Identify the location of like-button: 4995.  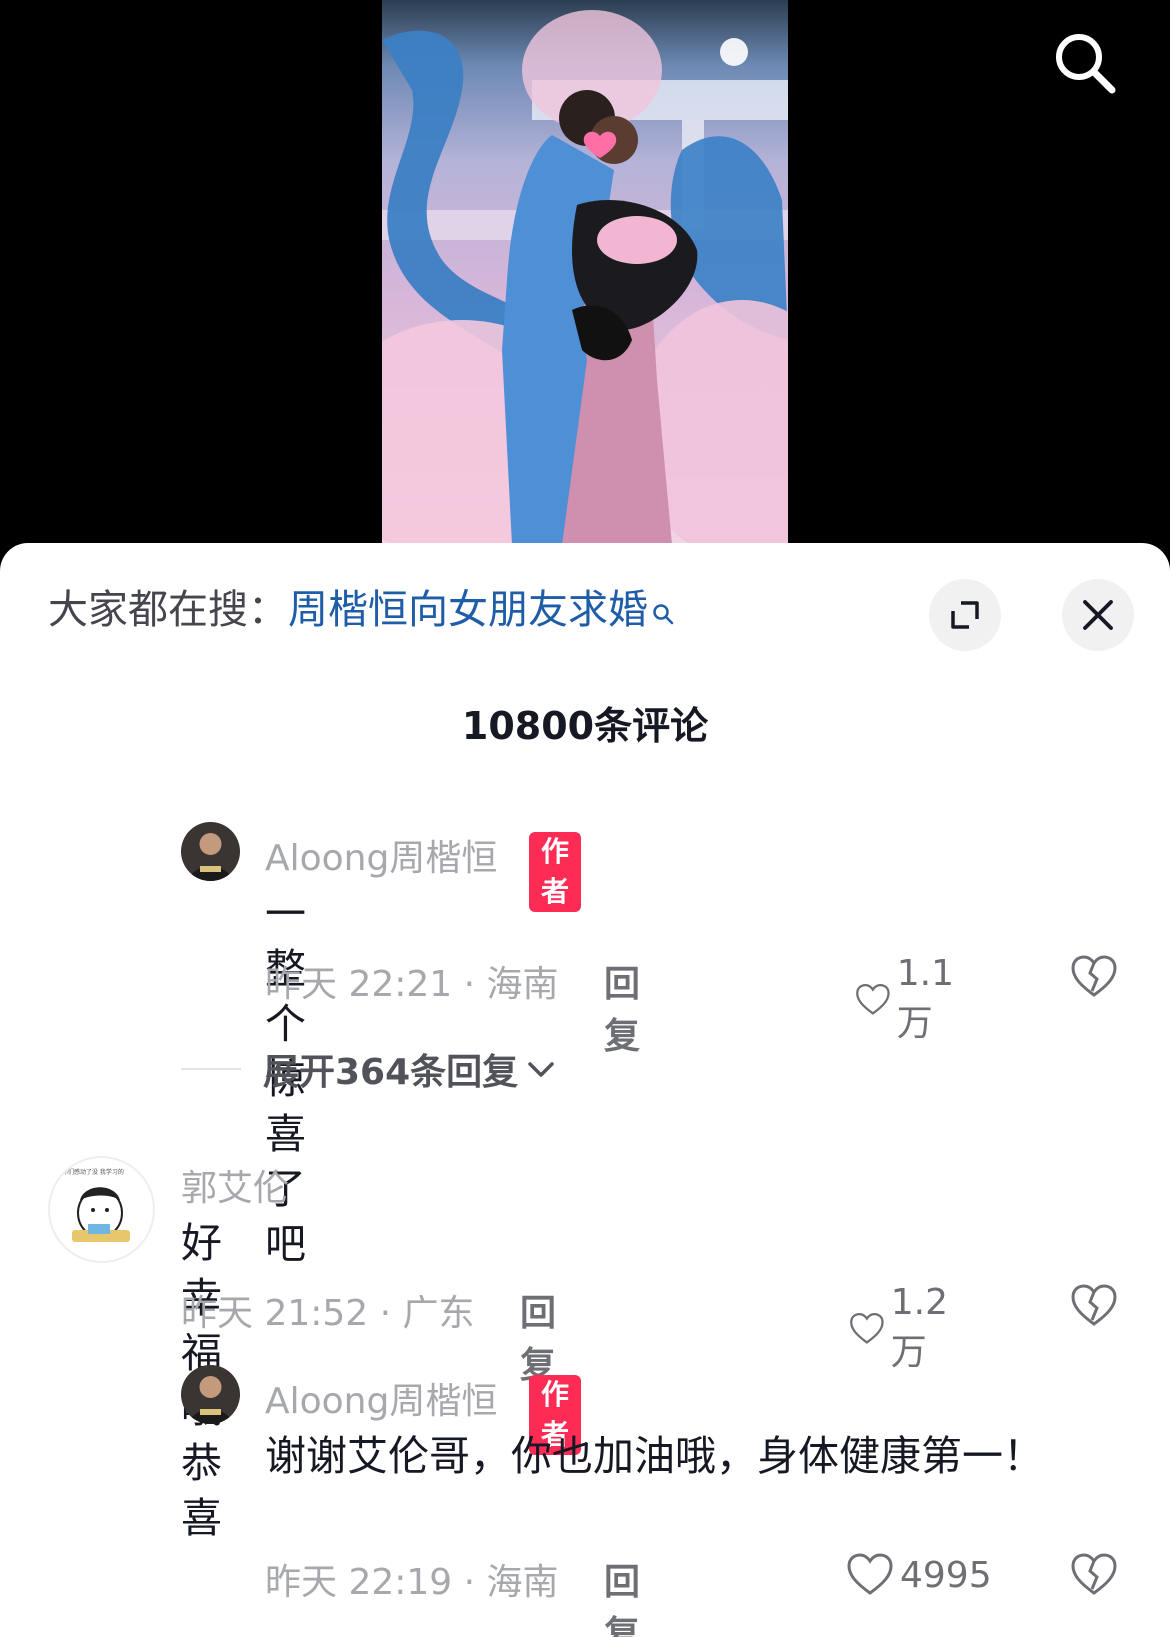
(919, 1575).